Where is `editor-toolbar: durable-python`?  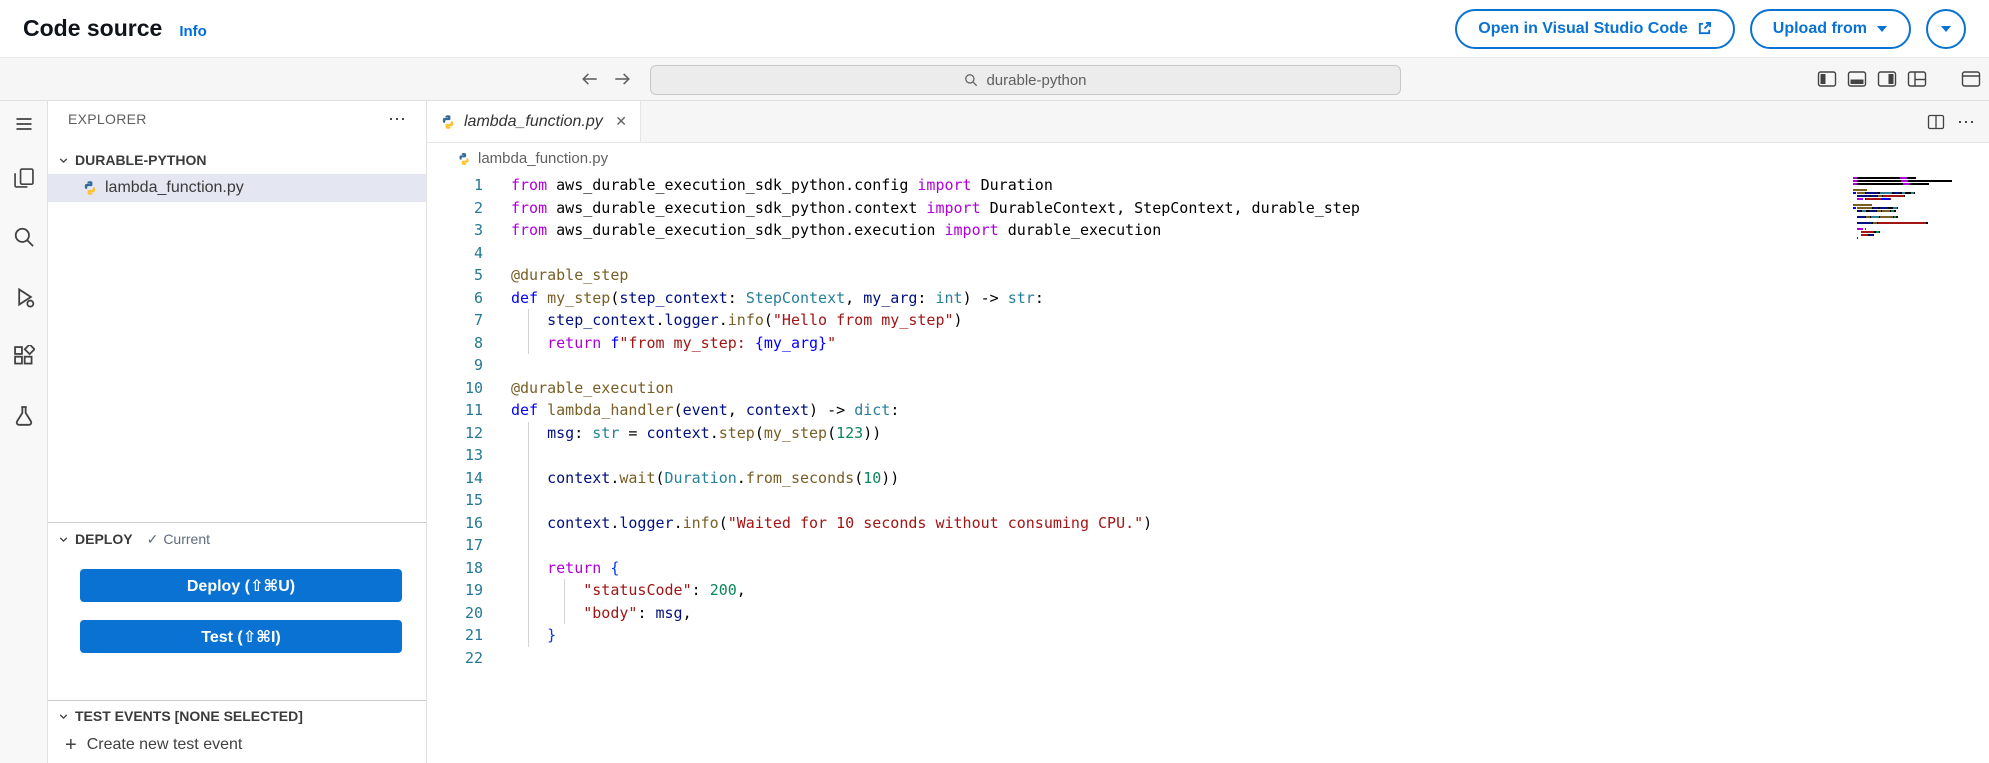
editor-toolbar: durable-python is located at coordinates (994, 79).